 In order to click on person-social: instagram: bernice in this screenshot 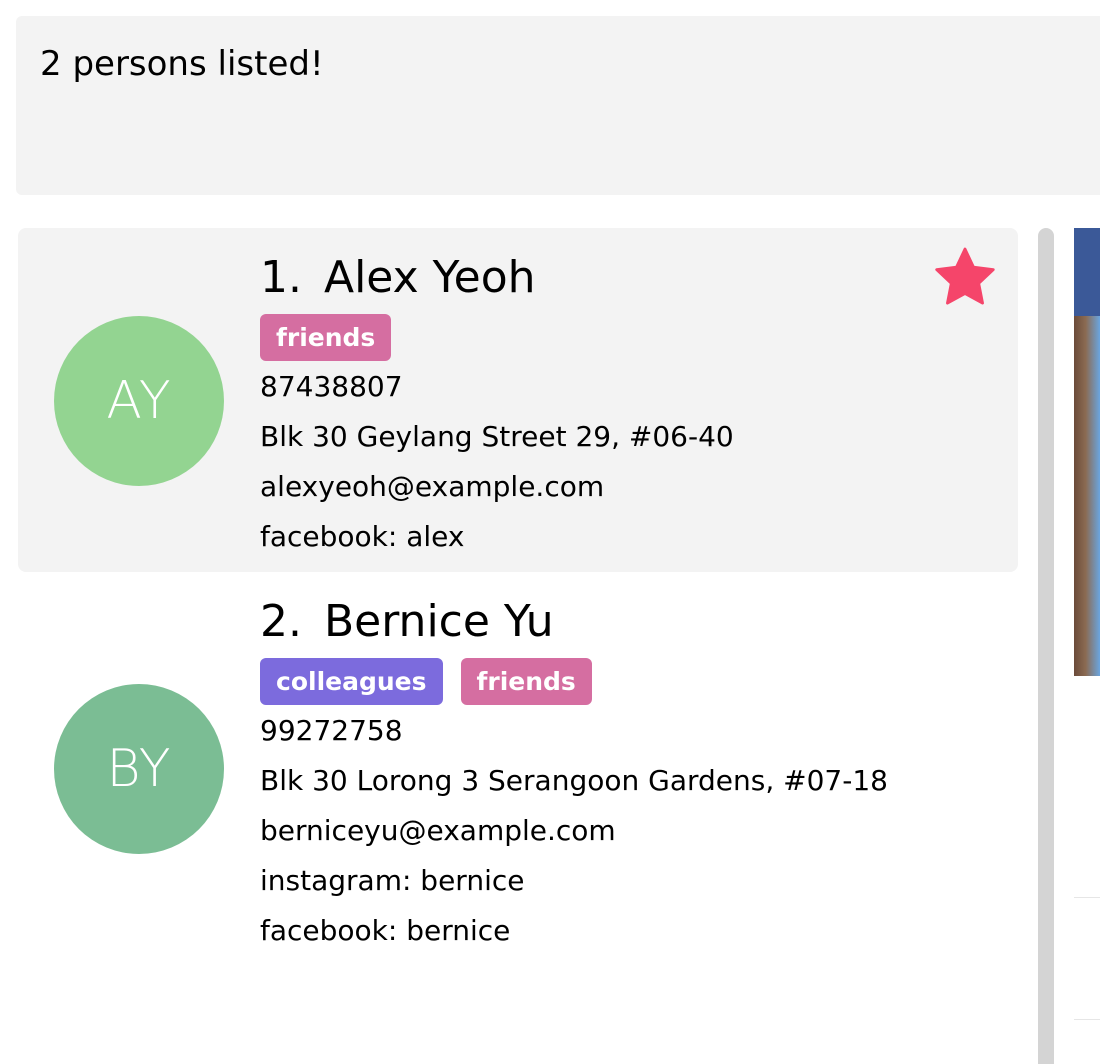, I will do `click(392, 880)`.